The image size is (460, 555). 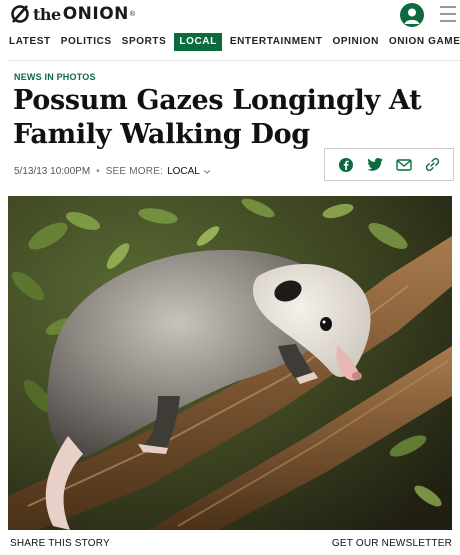 What do you see at coordinates (206, 171) in the screenshot?
I see `chevron-down-icon` at bounding box center [206, 171].